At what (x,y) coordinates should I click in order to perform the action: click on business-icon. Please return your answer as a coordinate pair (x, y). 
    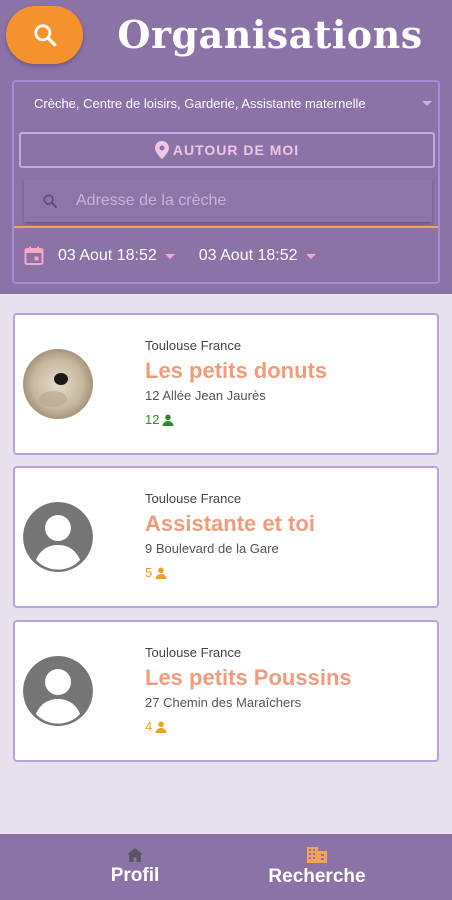
    Looking at the image, I should click on (317, 854).